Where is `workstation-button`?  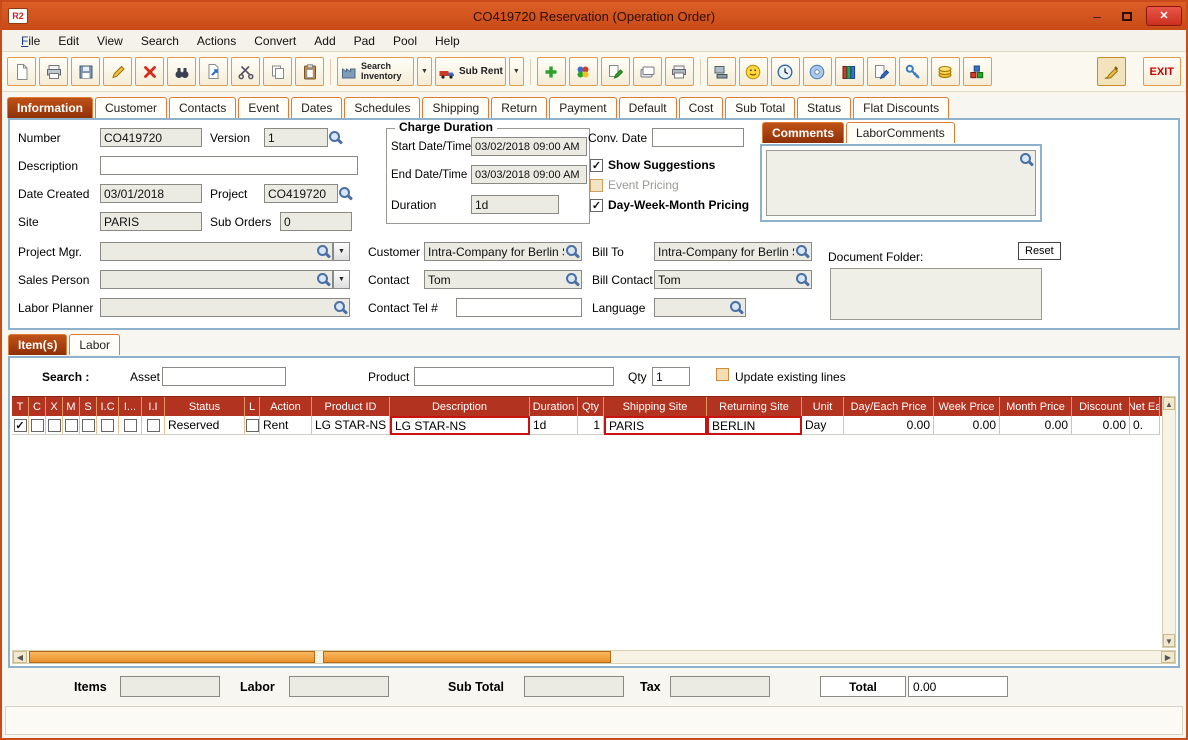
workstation-button is located at coordinates (721, 71).